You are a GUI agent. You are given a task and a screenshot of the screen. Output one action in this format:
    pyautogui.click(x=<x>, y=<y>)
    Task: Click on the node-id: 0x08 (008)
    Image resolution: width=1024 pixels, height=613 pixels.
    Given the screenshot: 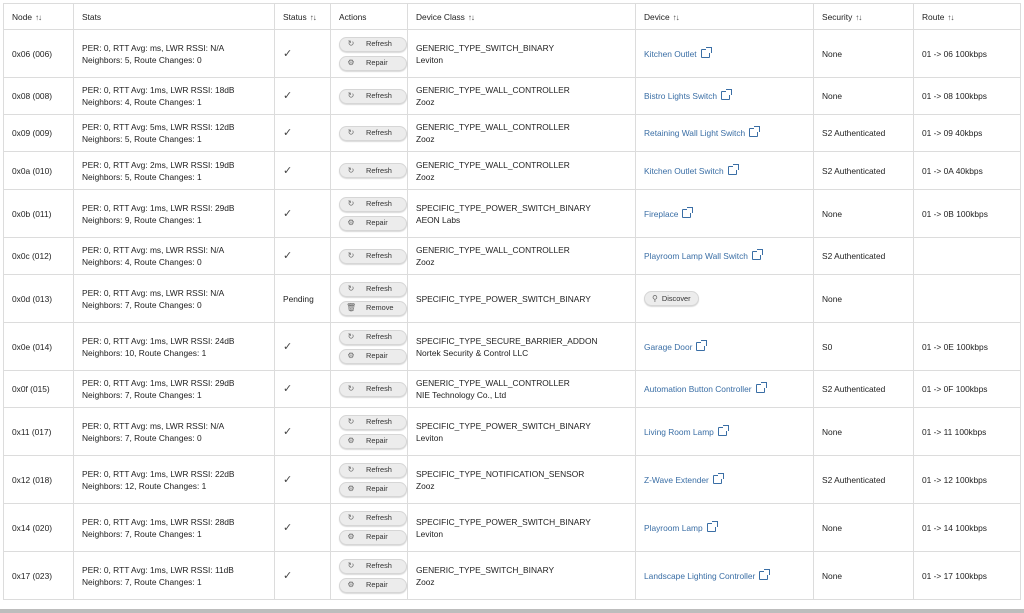 What is the action you would take?
    pyautogui.click(x=32, y=96)
    